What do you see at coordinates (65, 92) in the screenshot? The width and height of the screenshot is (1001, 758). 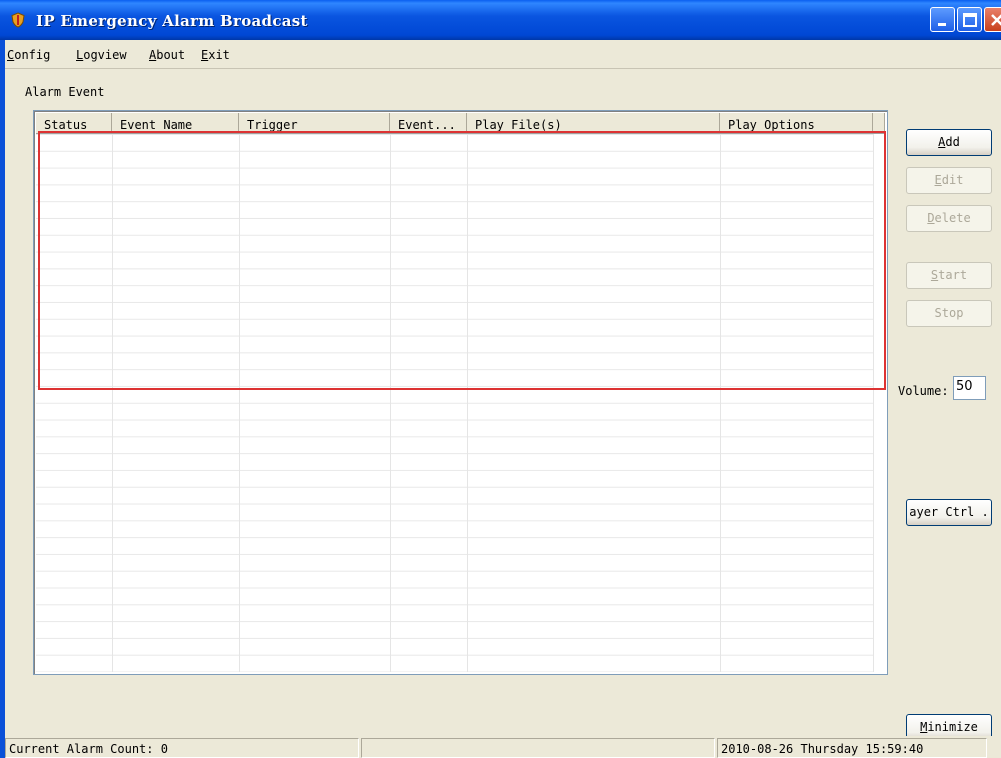 I see `alarm-event-label: Alarm Event` at bounding box center [65, 92].